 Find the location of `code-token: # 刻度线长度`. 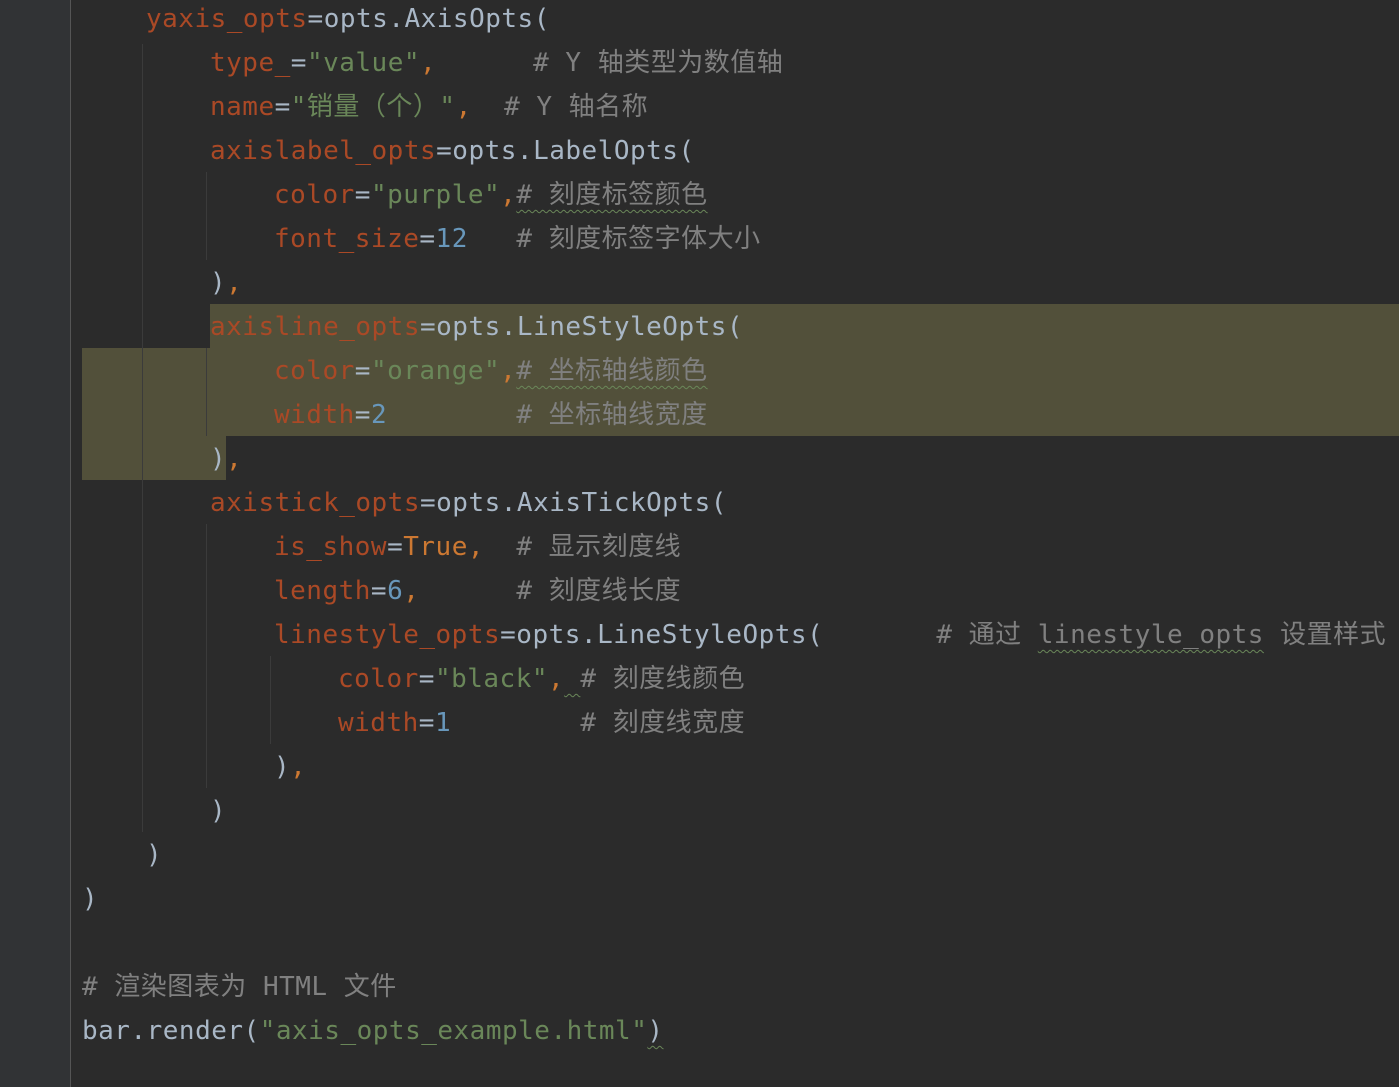

code-token: # 刻度线长度 is located at coordinates (599, 591).